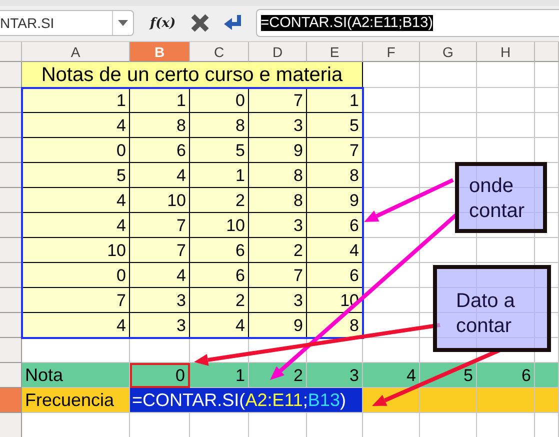 The height and width of the screenshot is (437, 559). I want to click on table-title: Notas de un certo curso e materia, so click(192, 75).